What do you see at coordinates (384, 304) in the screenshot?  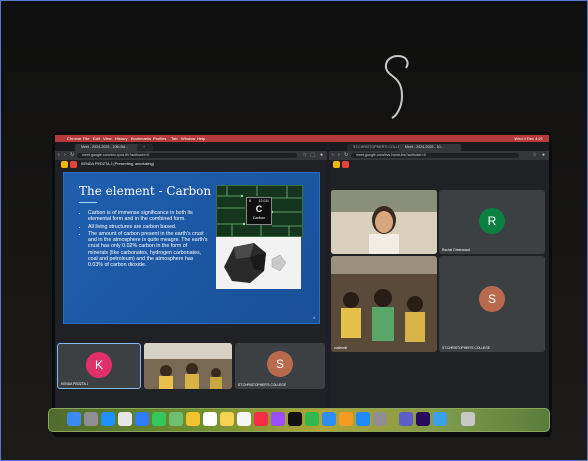 I see `participant-video-tile: codesmit` at bounding box center [384, 304].